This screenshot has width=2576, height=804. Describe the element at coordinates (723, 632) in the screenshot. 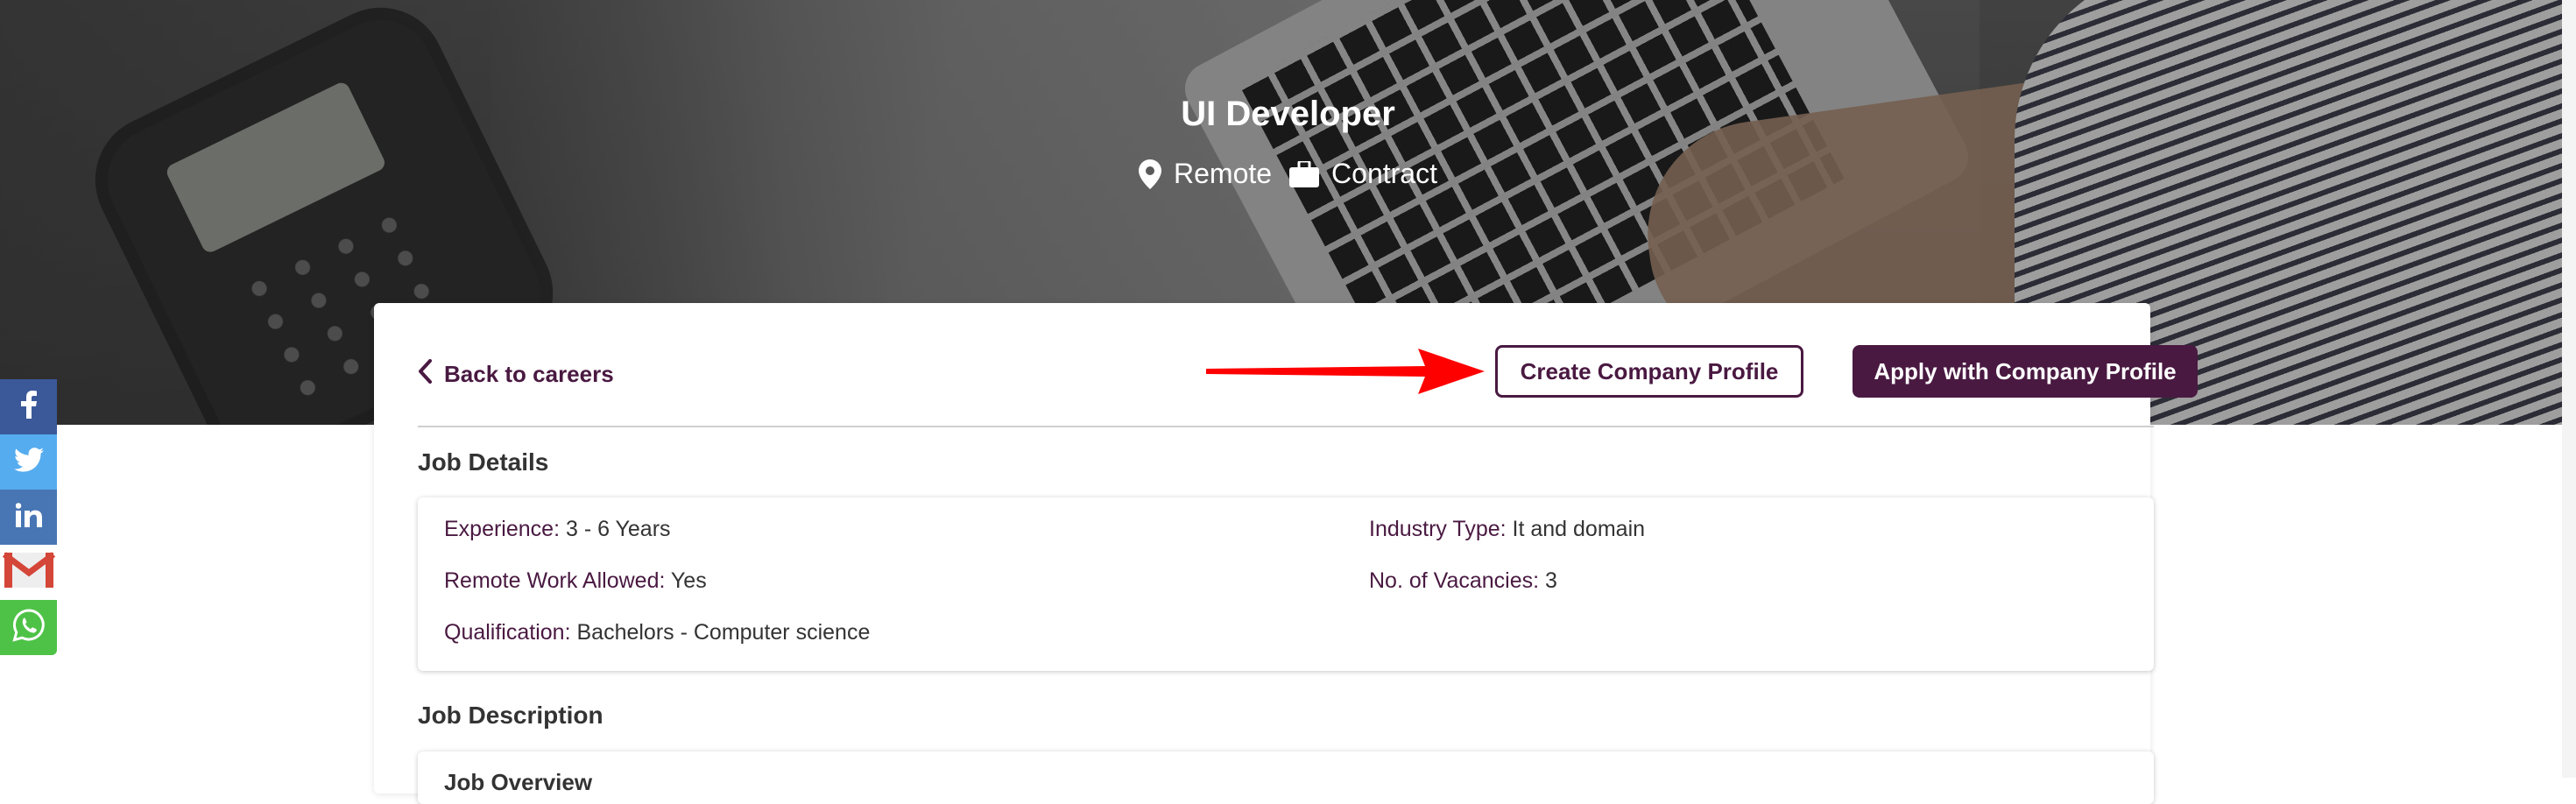

I see `qualification-value: Bachelors - Computer science` at that location.